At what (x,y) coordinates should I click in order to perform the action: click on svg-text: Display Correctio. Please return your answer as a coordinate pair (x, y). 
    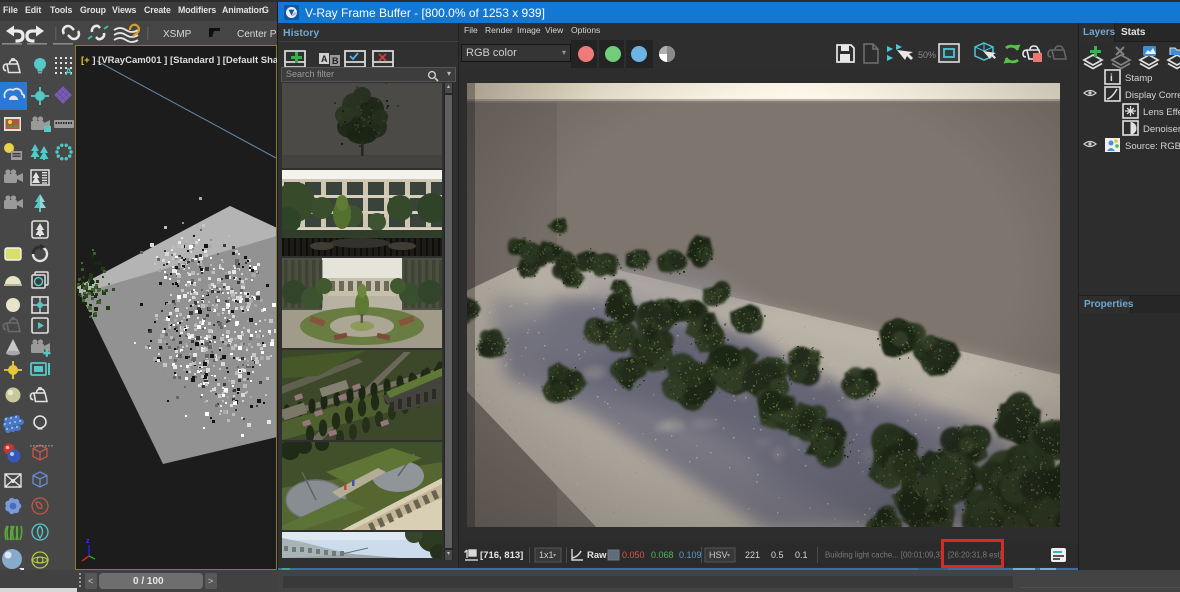
    Looking at the image, I should click on (1152, 95).